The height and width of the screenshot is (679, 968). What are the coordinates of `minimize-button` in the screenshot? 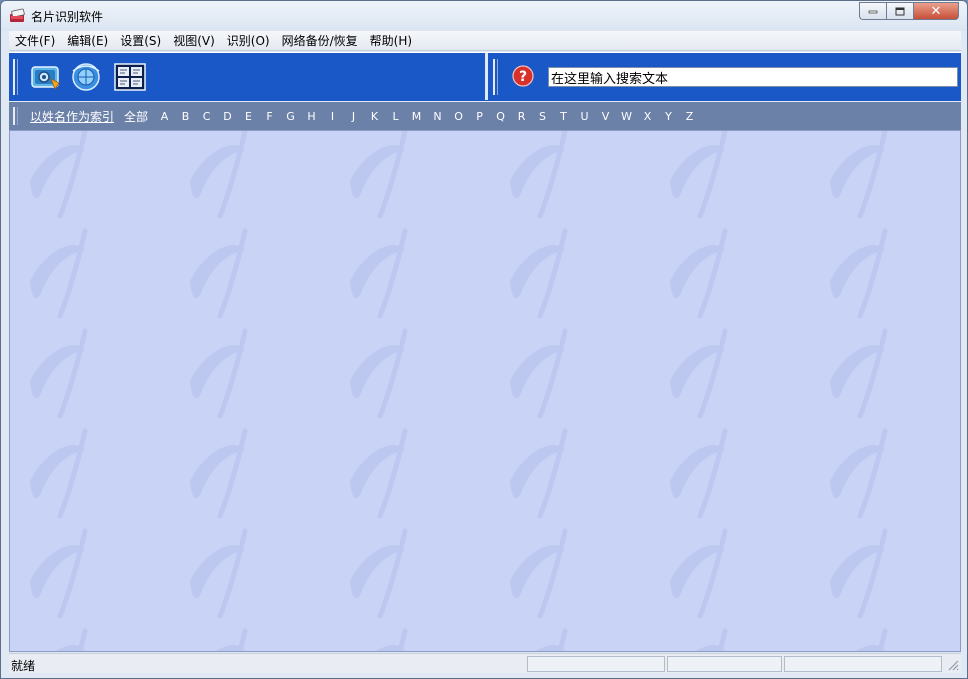 It's located at (872, 11).